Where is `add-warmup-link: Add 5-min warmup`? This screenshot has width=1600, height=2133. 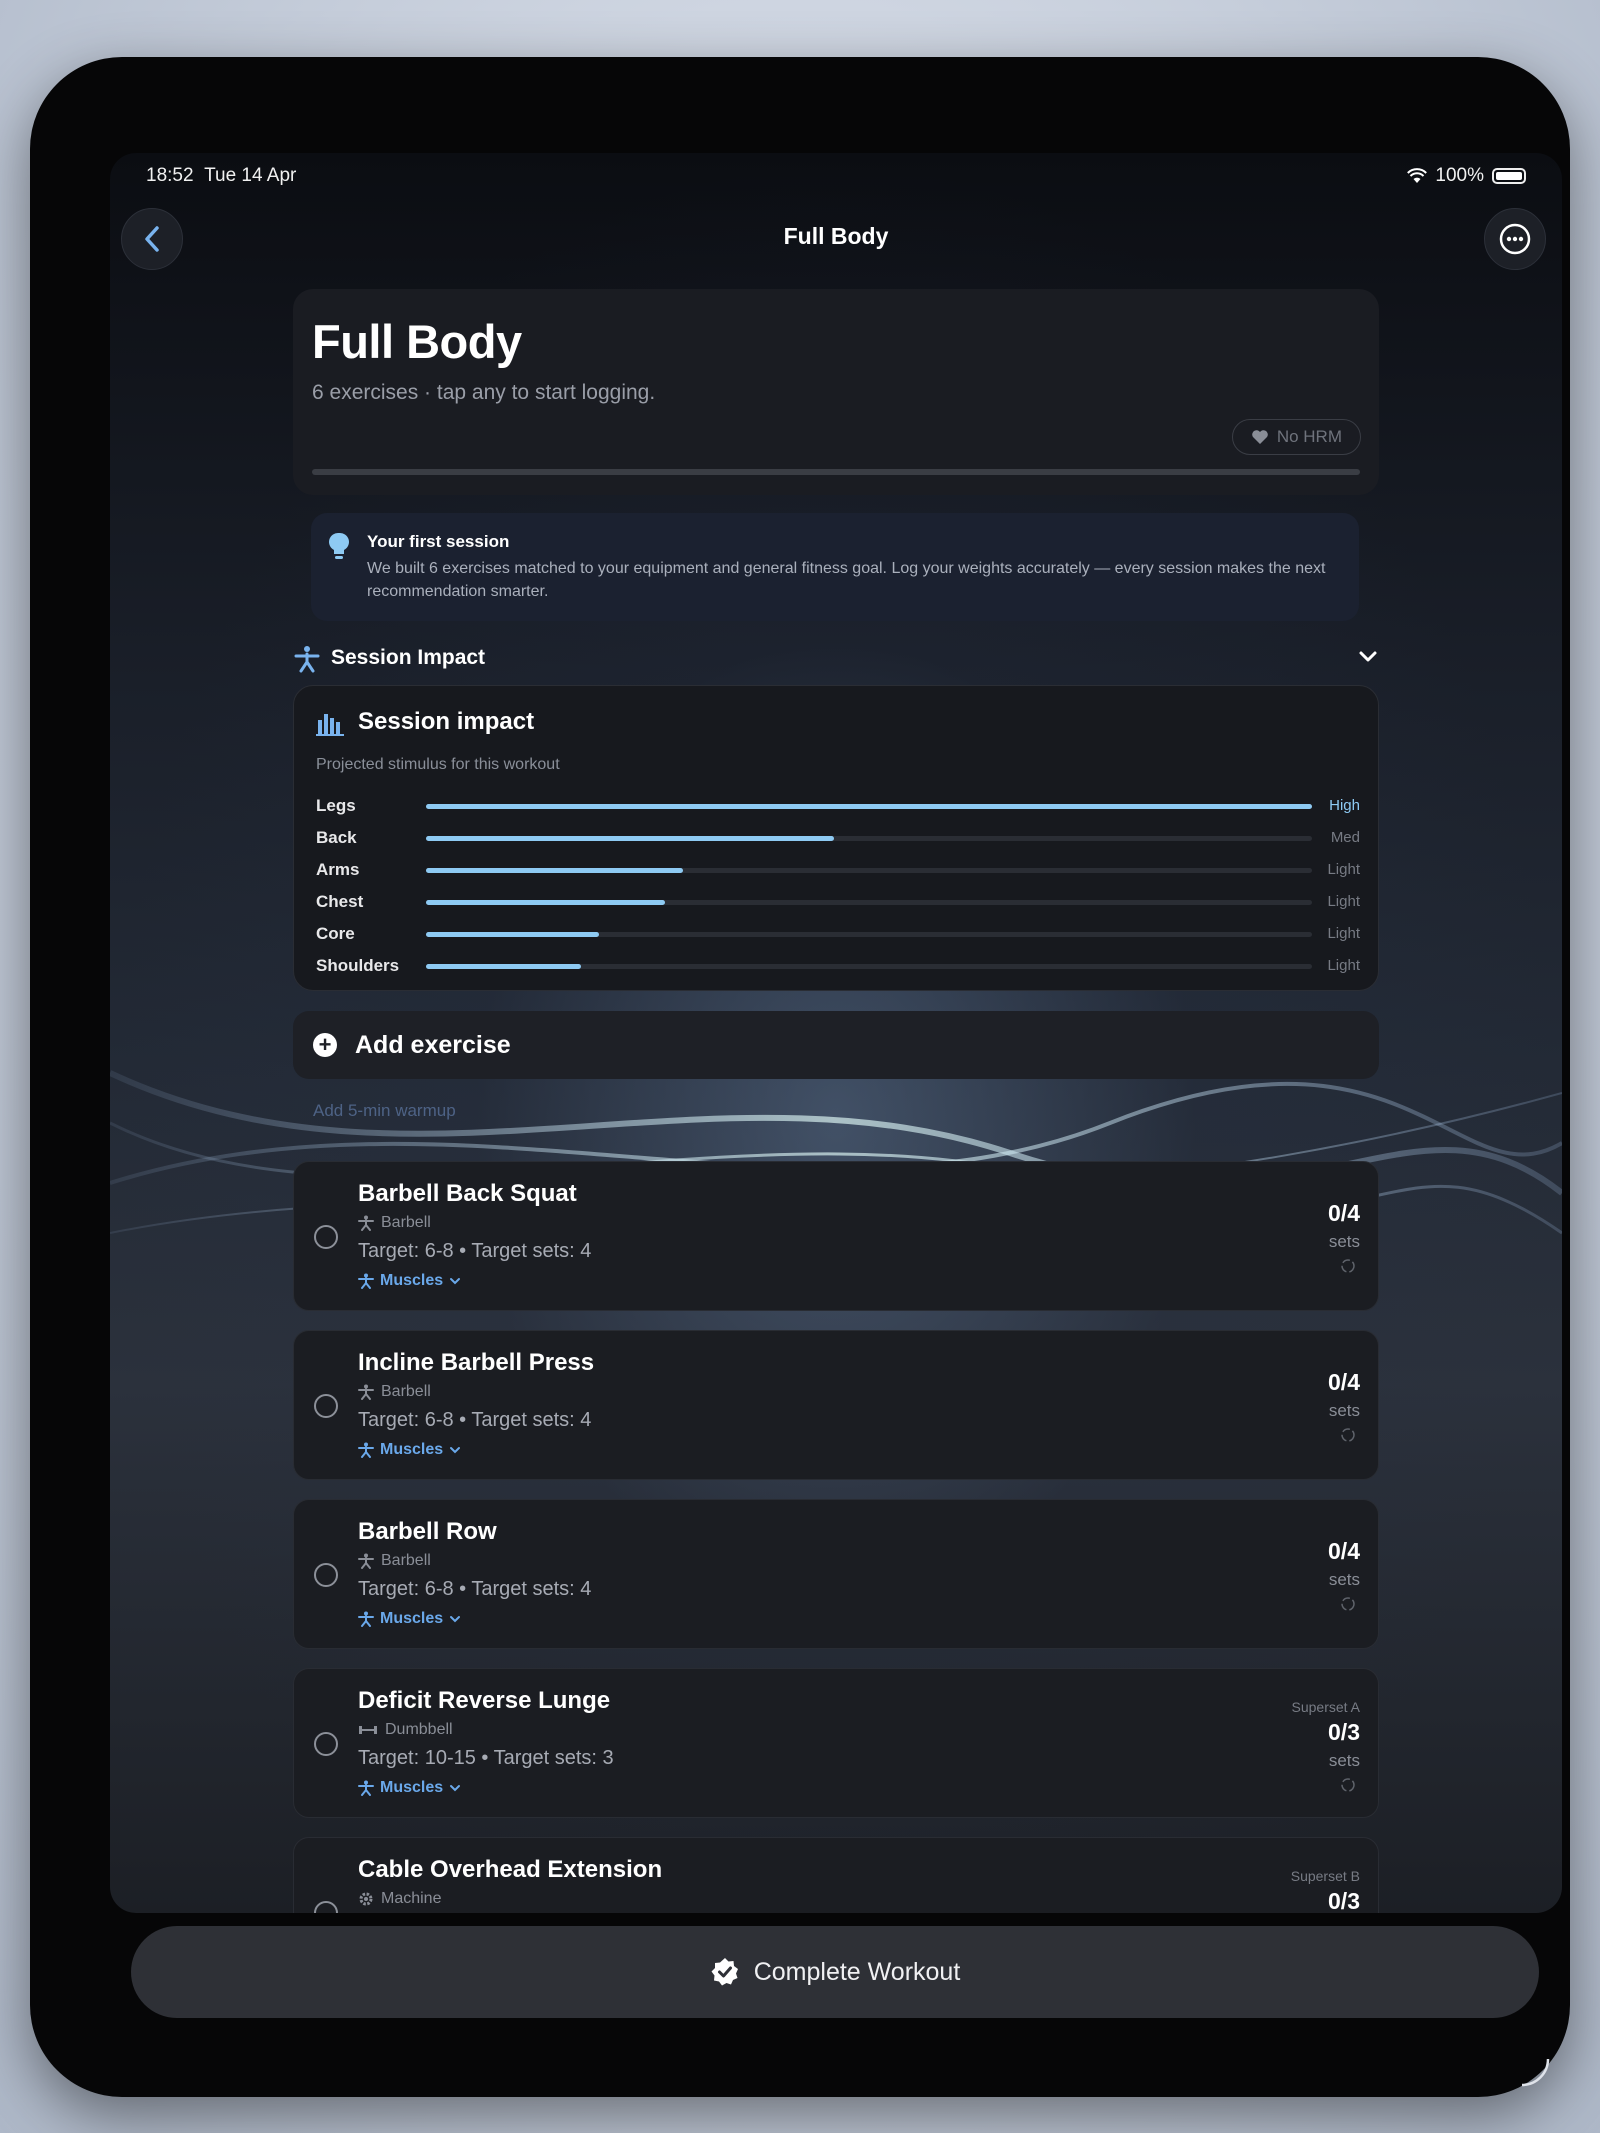
add-warmup-link: Add 5-min warmup is located at coordinates (384, 1111).